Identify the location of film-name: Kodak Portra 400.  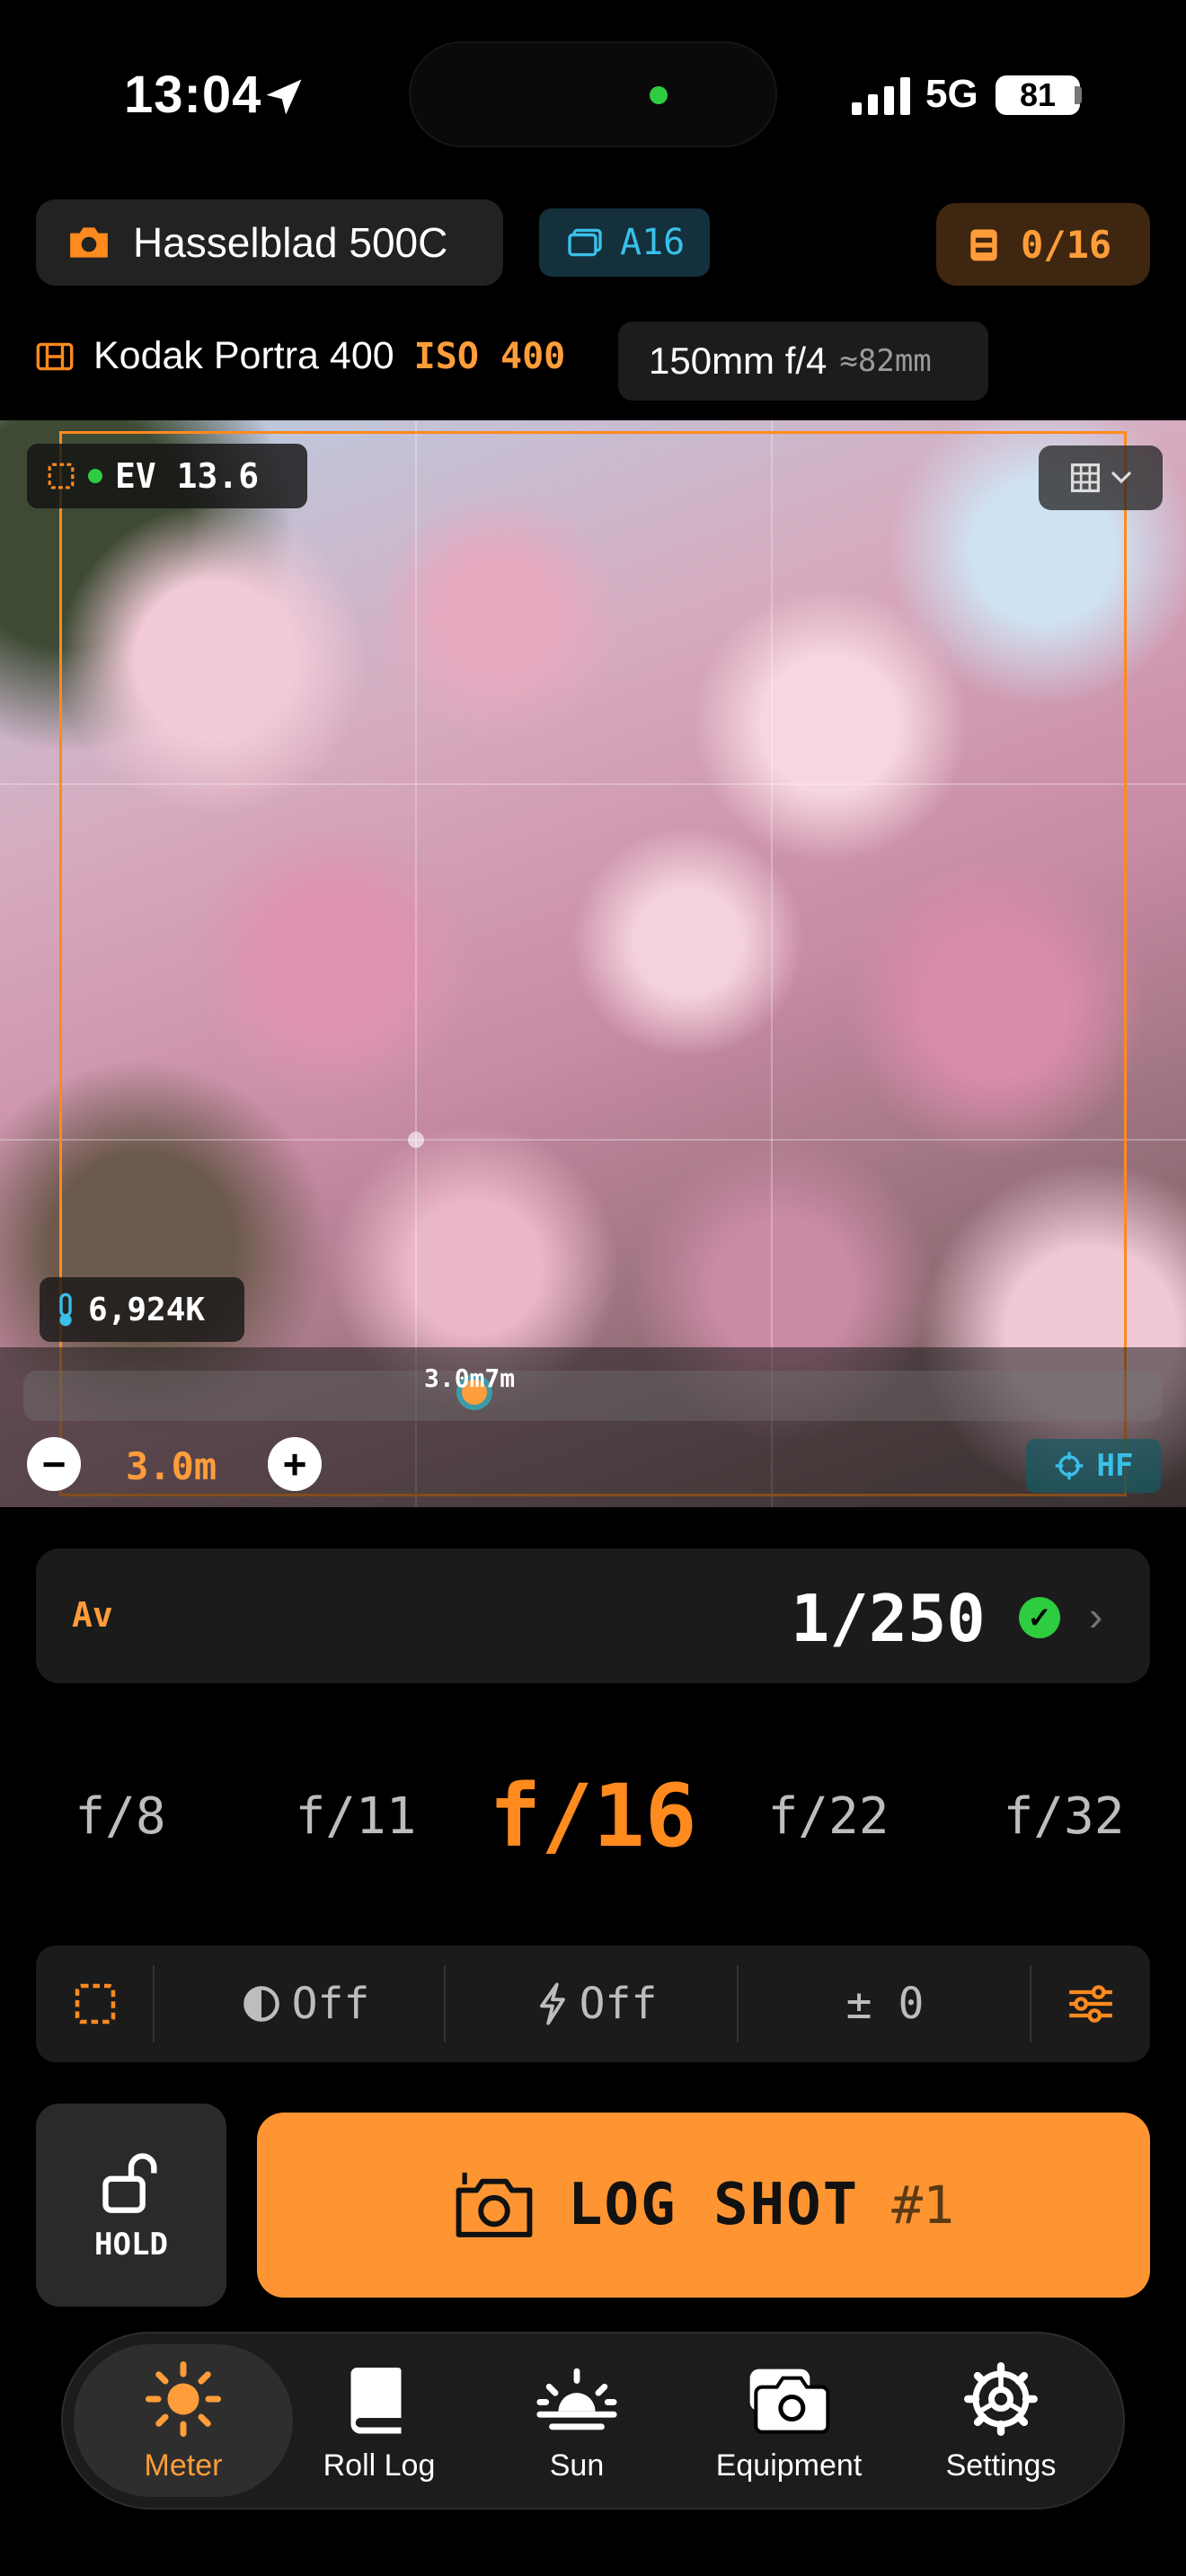
(243, 355).